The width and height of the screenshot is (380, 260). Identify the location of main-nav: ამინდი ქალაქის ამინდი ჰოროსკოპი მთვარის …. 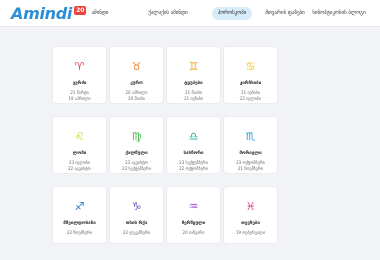
(190, 13).